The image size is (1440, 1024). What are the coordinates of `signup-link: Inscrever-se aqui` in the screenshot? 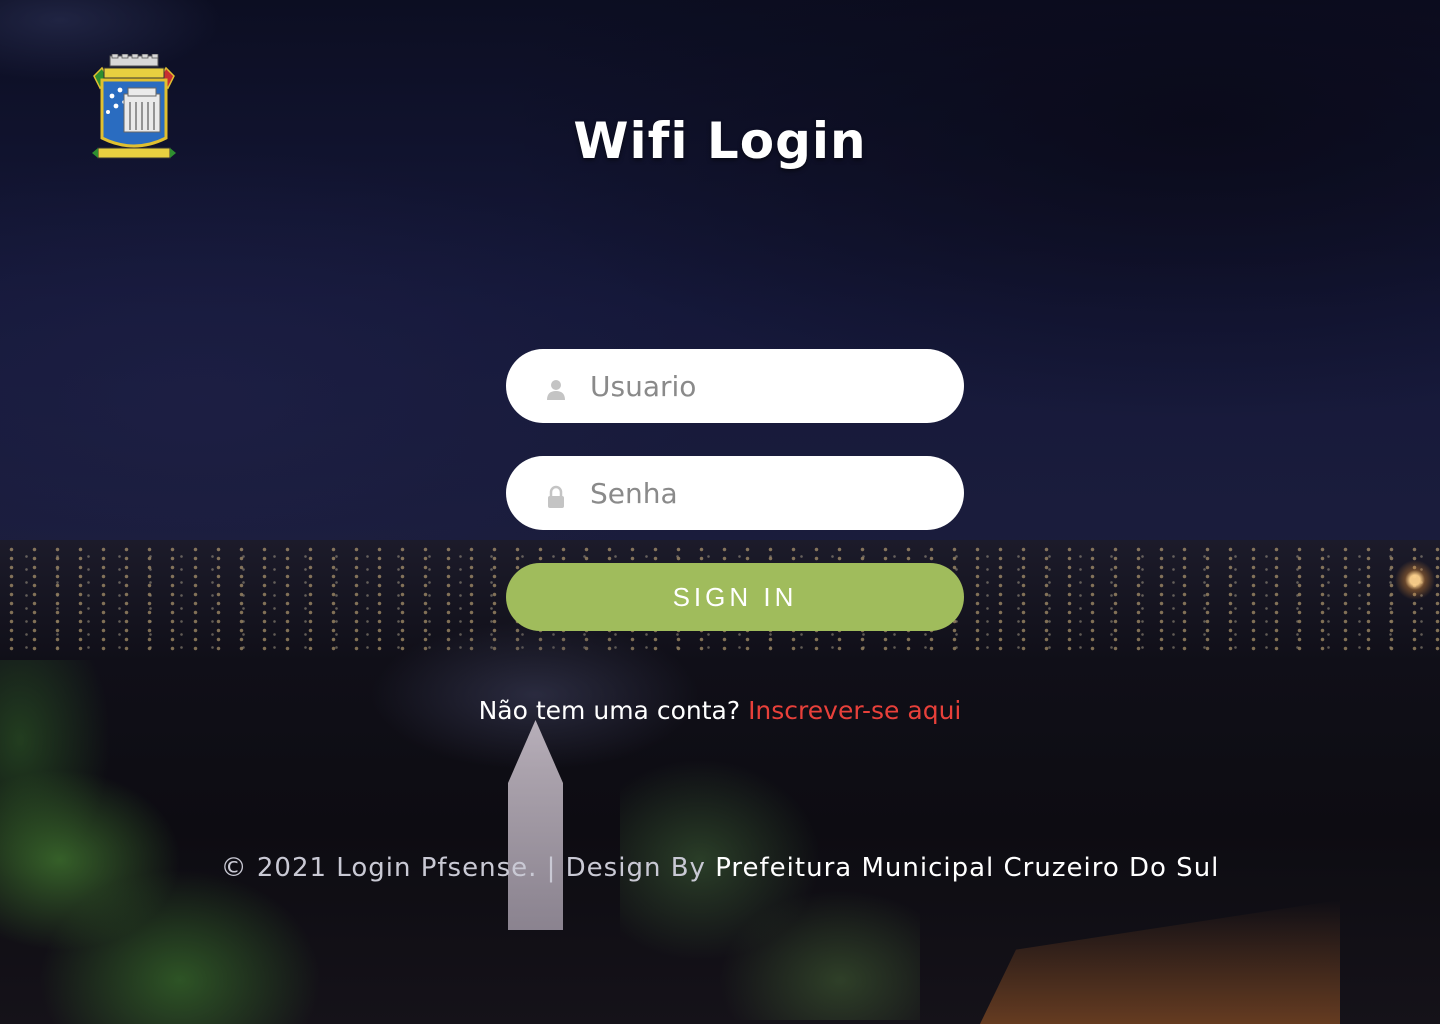 It's located at (854, 710).